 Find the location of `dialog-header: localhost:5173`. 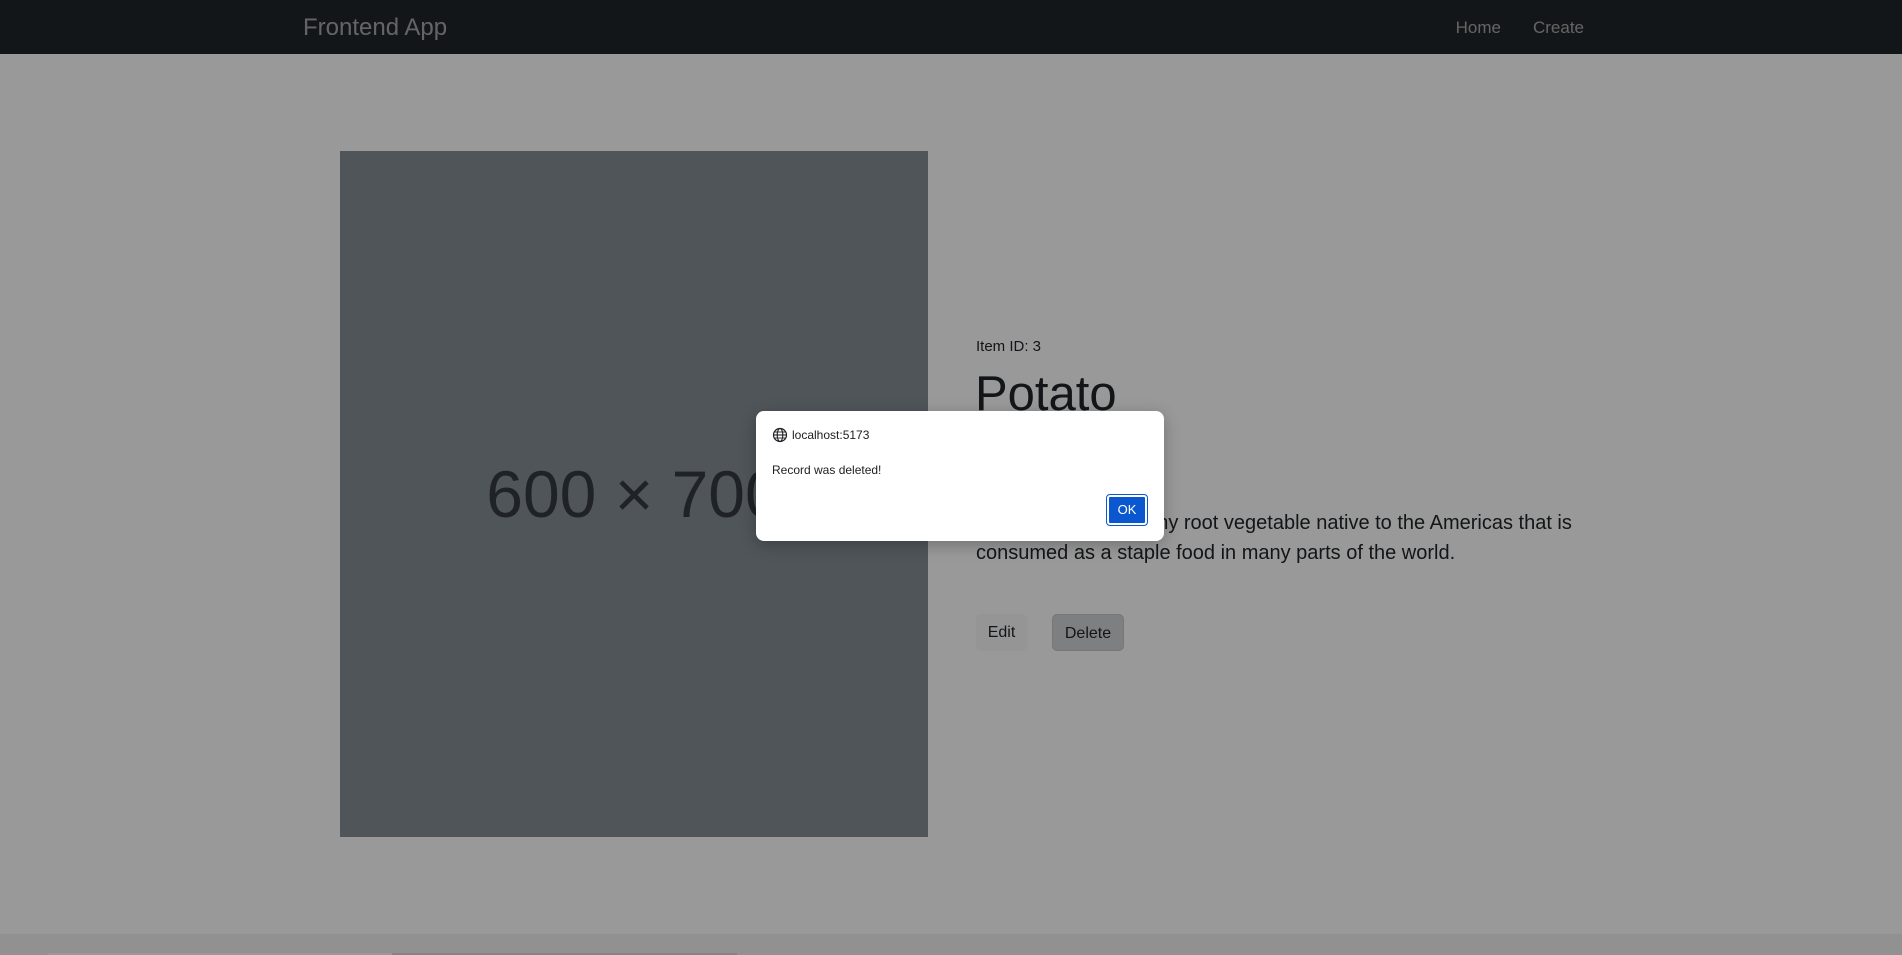

dialog-header: localhost:5173 is located at coordinates (820, 435).